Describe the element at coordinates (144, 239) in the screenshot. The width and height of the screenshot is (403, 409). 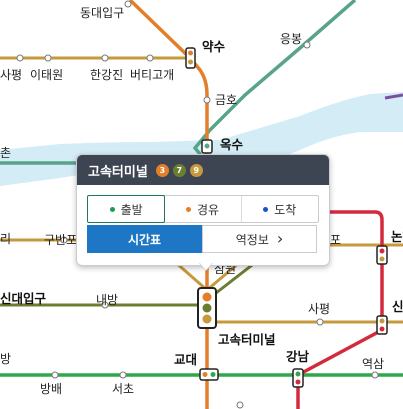
I see `timetable-button: 시간표` at that location.